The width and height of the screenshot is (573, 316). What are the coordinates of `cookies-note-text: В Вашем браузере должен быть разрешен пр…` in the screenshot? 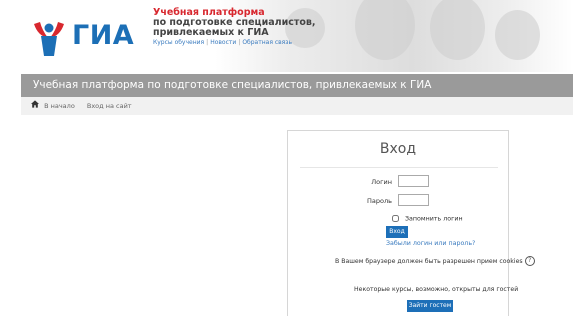 It's located at (429, 261).